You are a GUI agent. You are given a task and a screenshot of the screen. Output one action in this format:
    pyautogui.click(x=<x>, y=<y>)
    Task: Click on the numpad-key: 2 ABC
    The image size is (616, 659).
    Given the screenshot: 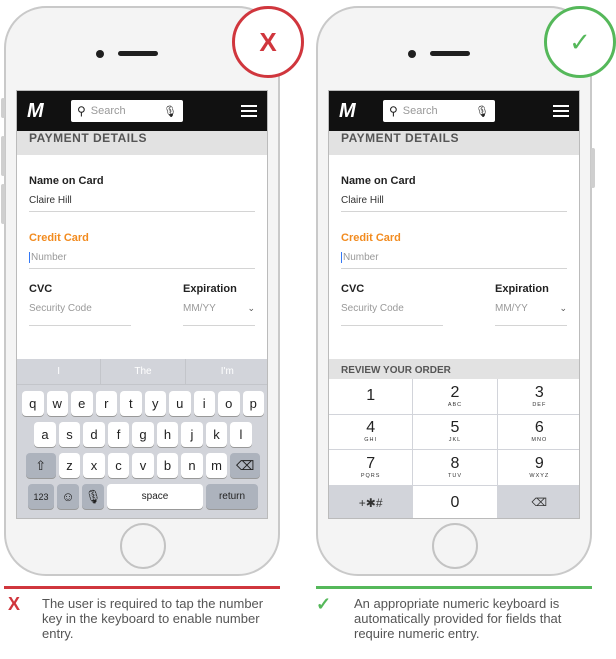 What is the action you would take?
    pyautogui.click(x=455, y=396)
    